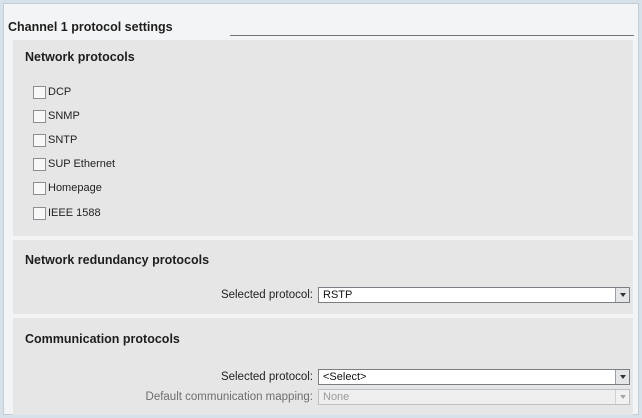 The width and height of the screenshot is (642, 418). What do you see at coordinates (64, 116) in the screenshot?
I see `snmp-label: SNMP` at bounding box center [64, 116].